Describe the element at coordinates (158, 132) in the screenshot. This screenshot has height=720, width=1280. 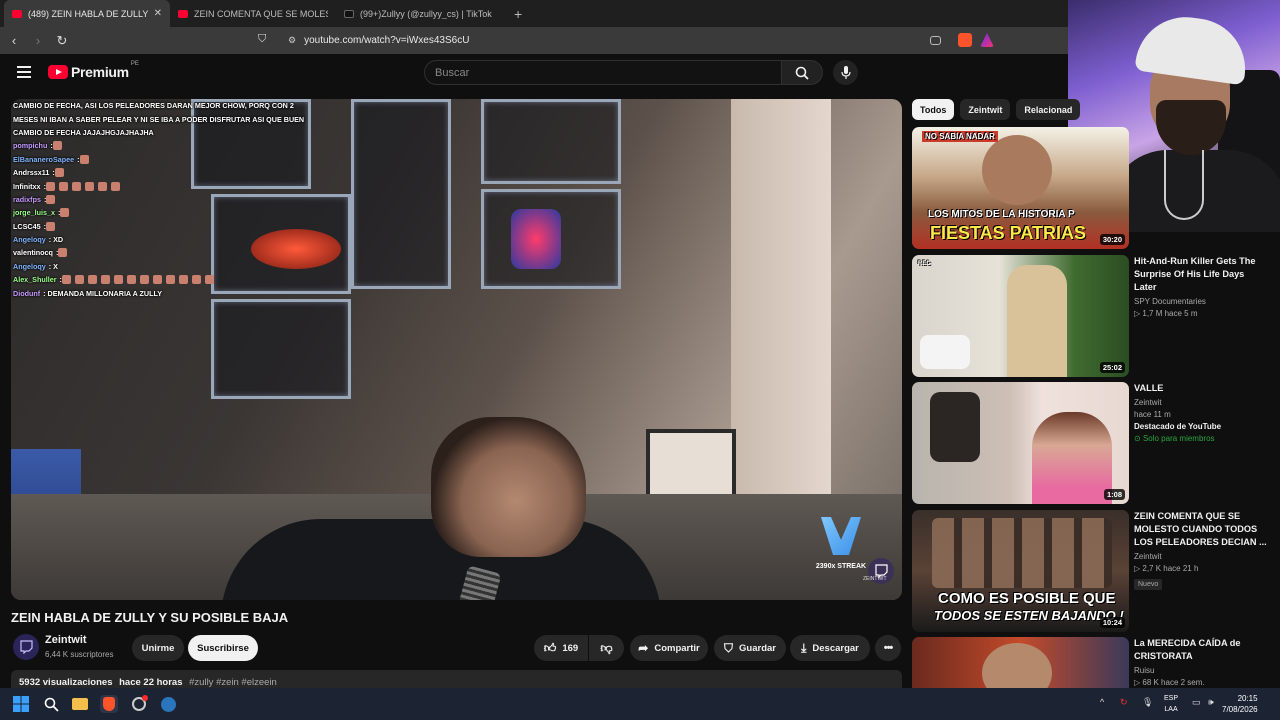
I see `chat-message: CAMBIO DE FECHA JAJAJHGJAJHAJHA` at that location.